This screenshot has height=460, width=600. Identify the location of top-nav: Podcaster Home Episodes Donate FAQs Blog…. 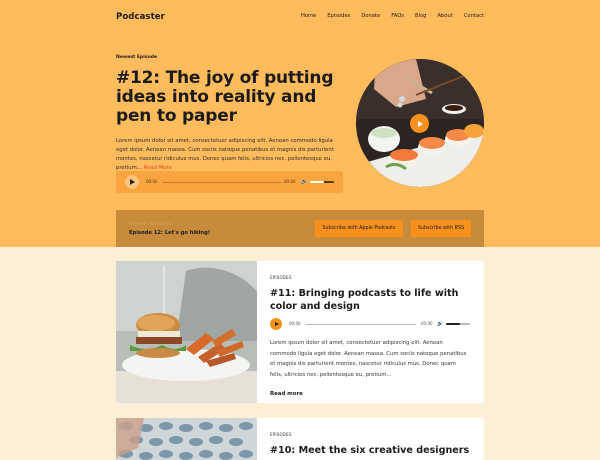
(300, 18).